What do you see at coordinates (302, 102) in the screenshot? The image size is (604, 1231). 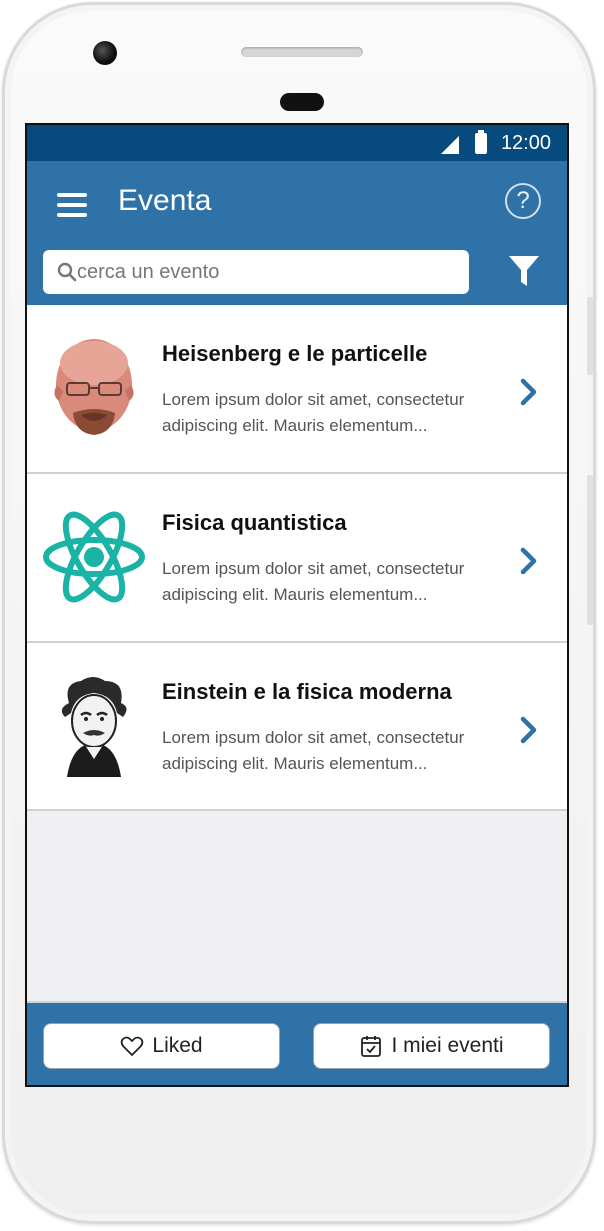 I see `proximity-sensor` at bounding box center [302, 102].